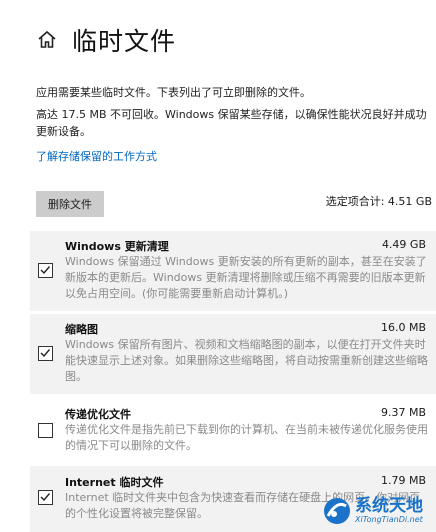  What do you see at coordinates (403, 244) in the screenshot?
I see `item-size: 4.49 GB` at bounding box center [403, 244].